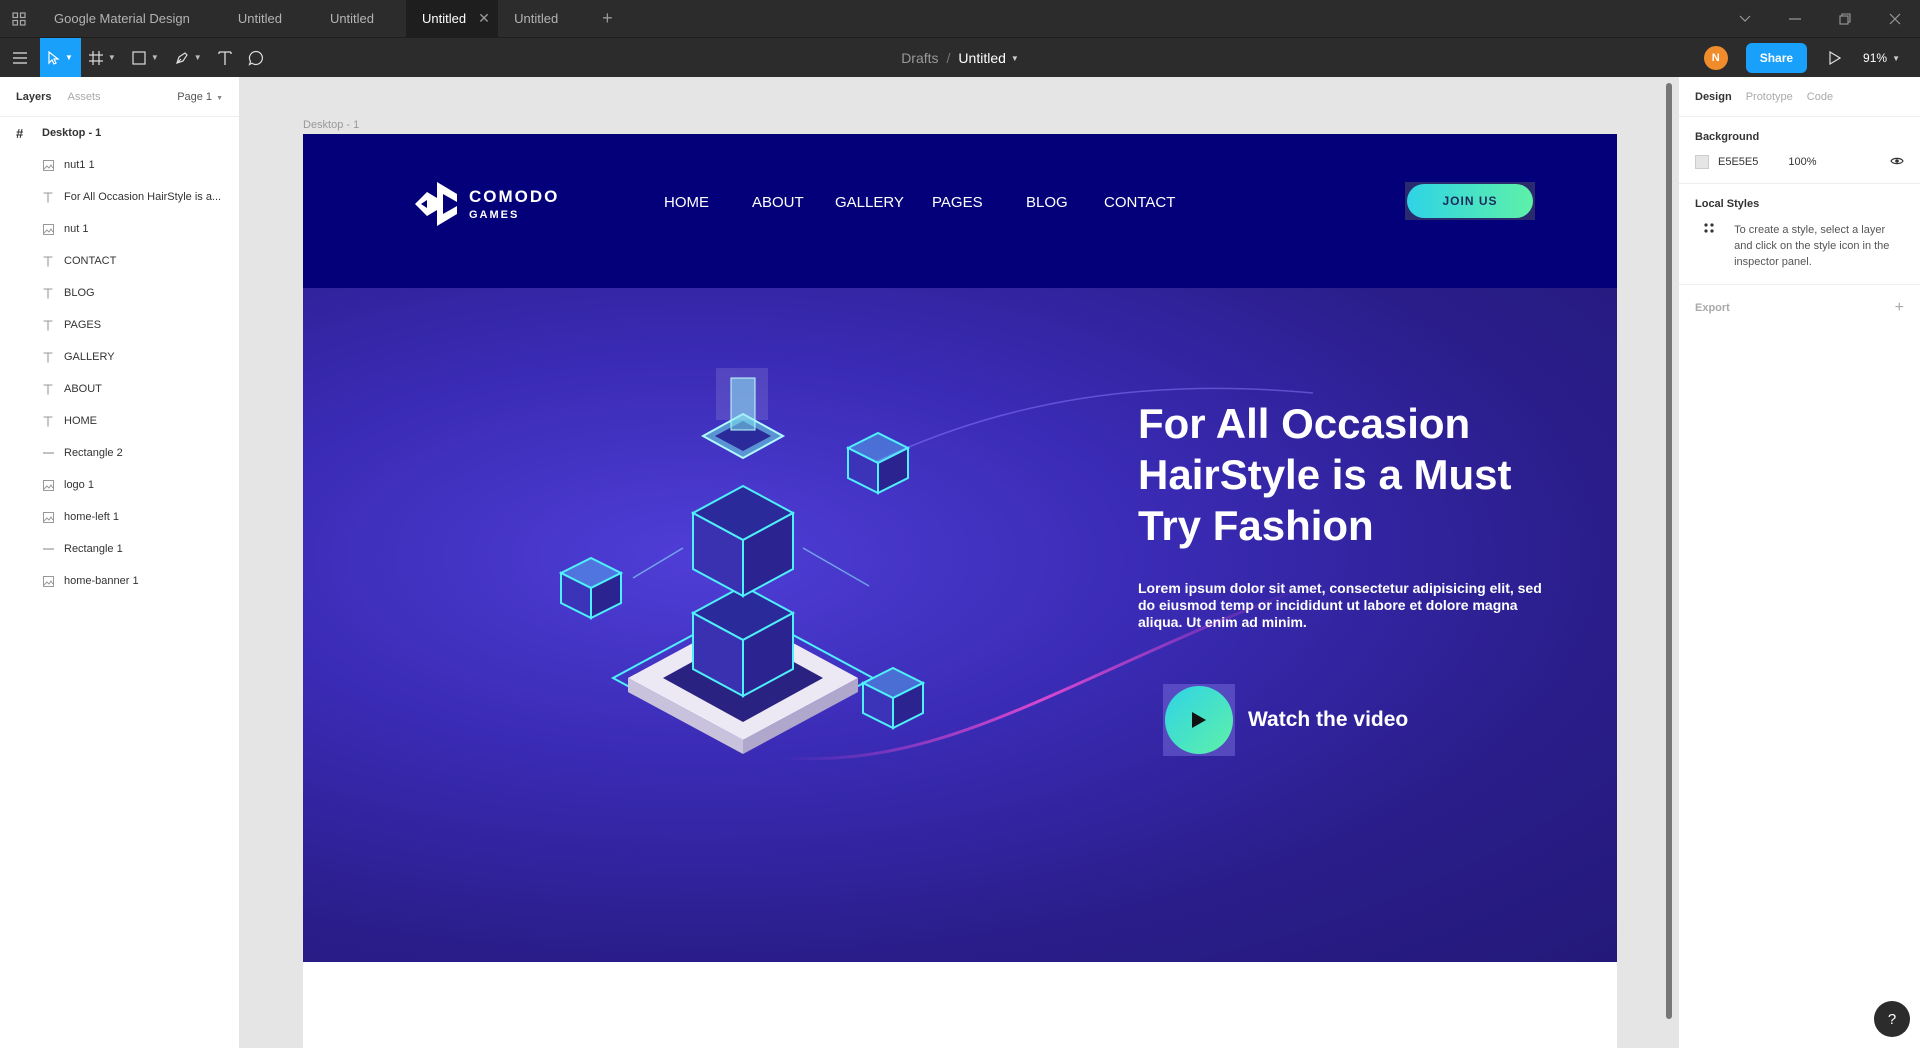  What do you see at coordinates (1835, 58) in the screenshot?
I see `present-icon` at bounding box center [1835, 58].